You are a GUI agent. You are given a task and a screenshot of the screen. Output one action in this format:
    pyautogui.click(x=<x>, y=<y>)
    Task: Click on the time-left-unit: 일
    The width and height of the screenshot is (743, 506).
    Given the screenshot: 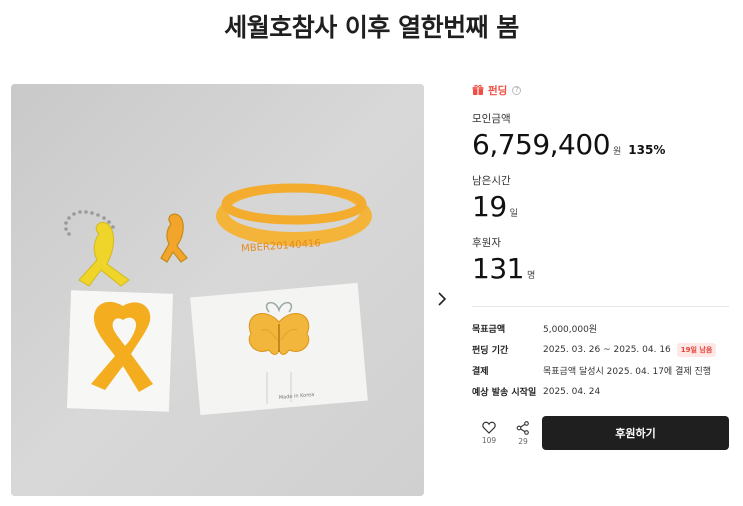 What is the action you would take?
    pyautogui.click(x=513, y=214)
    